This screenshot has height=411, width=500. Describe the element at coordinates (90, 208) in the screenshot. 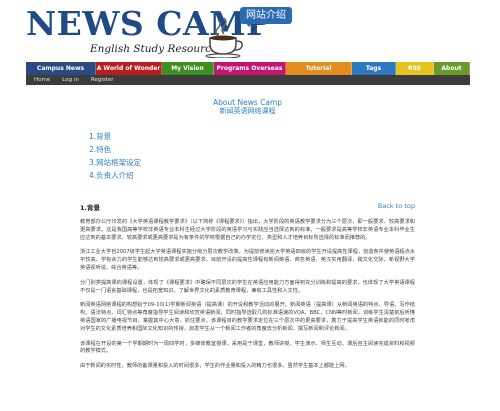

I see `section-title: 1.背景` at that location.